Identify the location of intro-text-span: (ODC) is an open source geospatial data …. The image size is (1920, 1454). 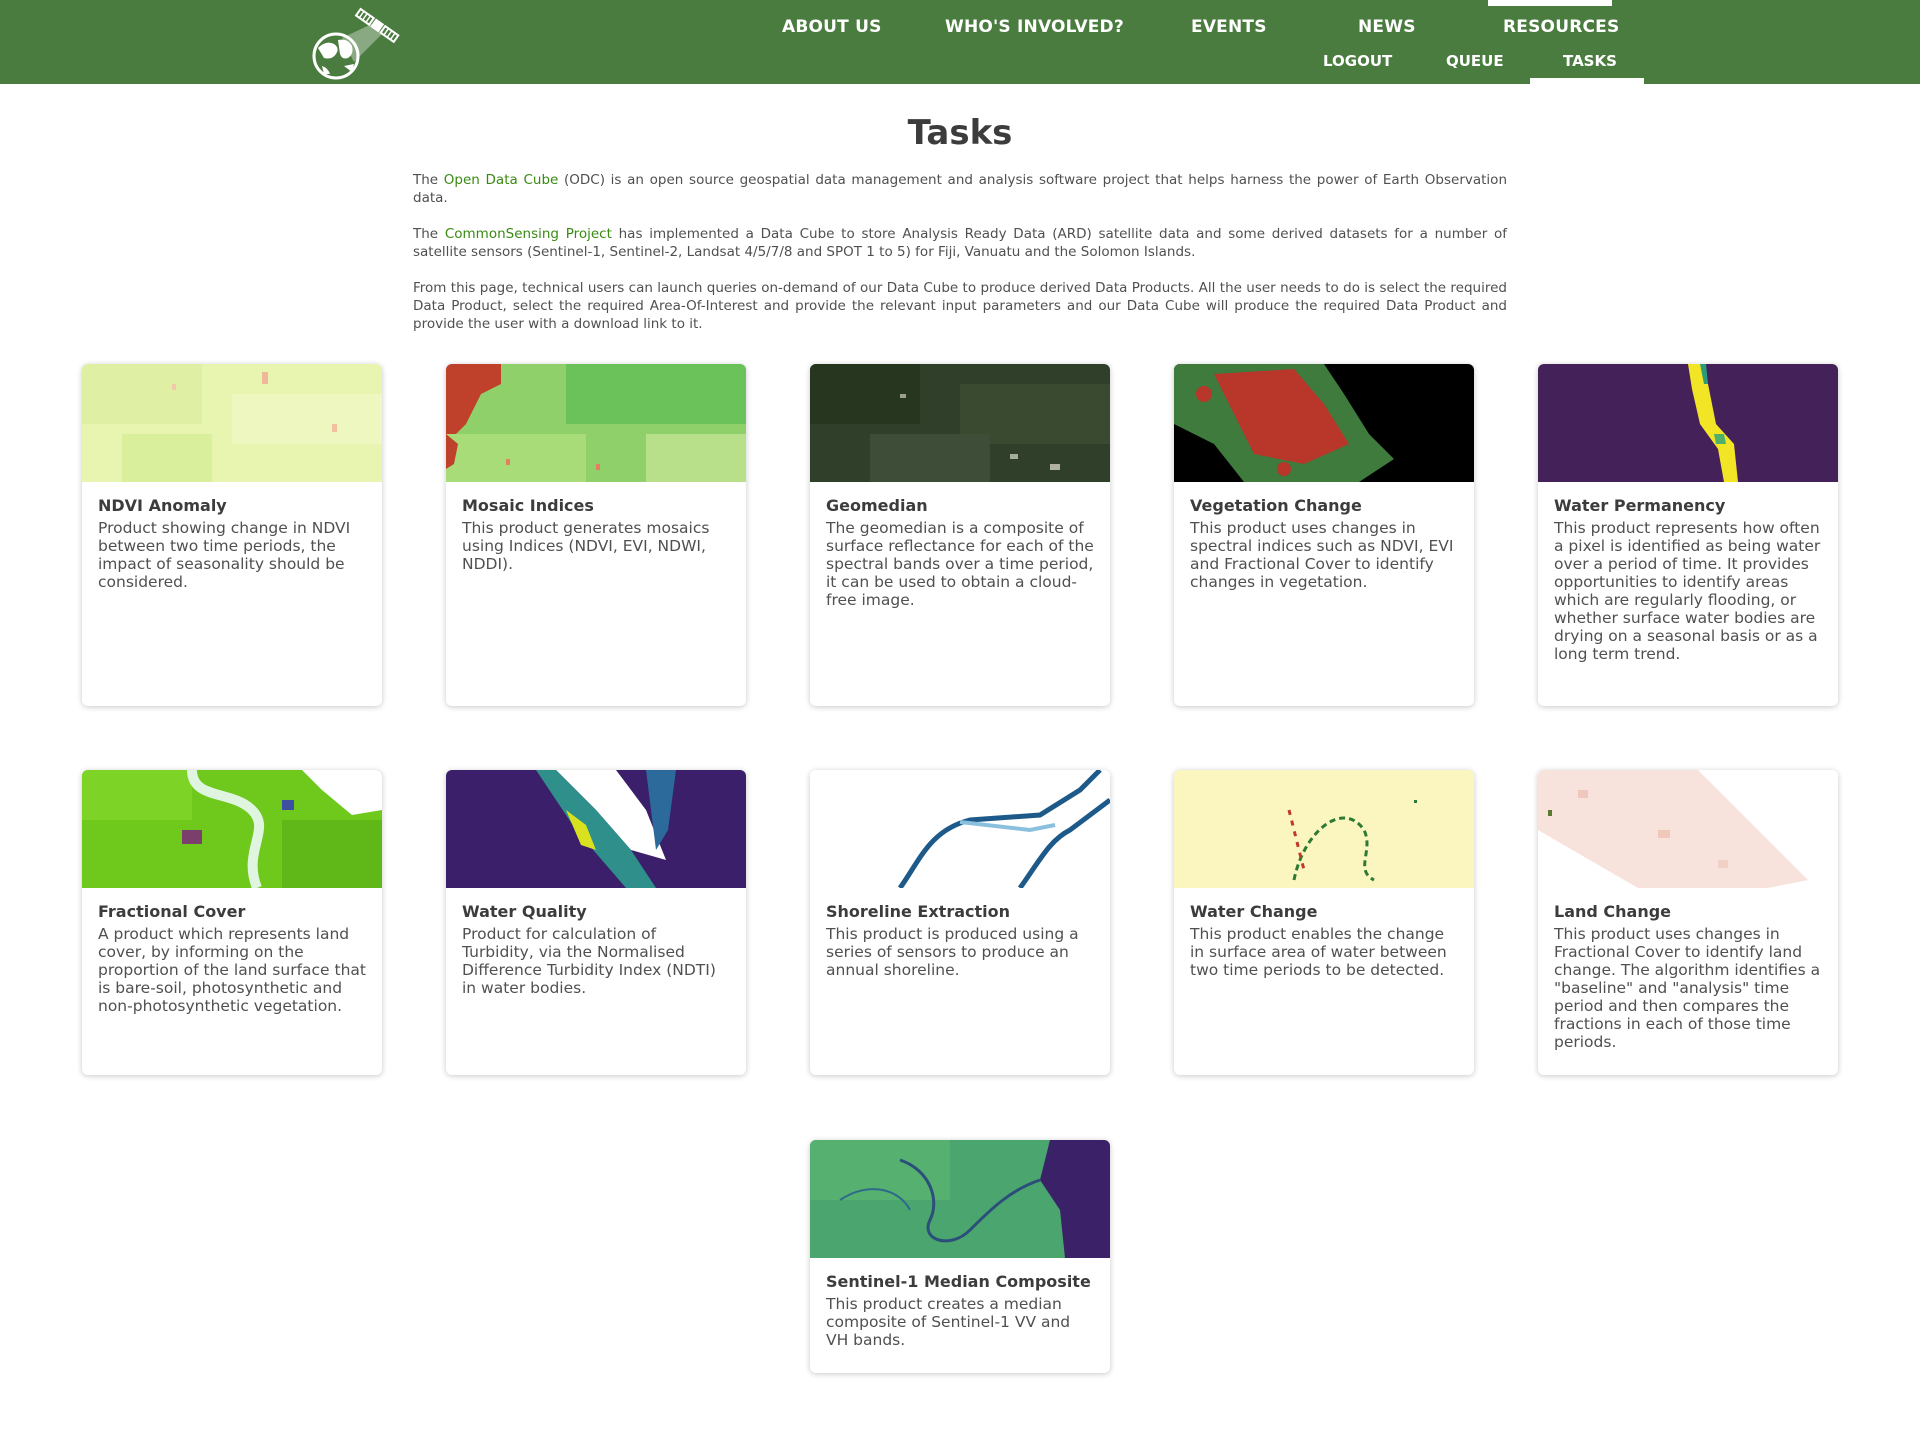
(960, 189).